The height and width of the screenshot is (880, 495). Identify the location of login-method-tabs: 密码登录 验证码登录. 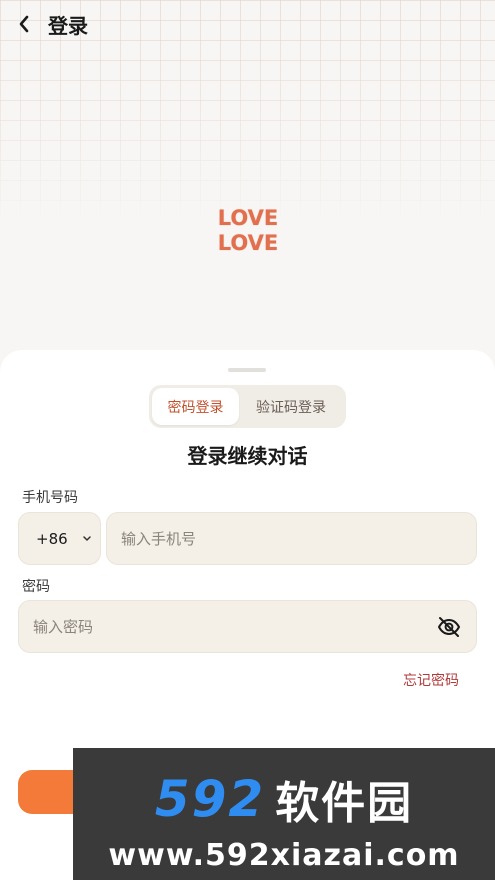
(247, 406).